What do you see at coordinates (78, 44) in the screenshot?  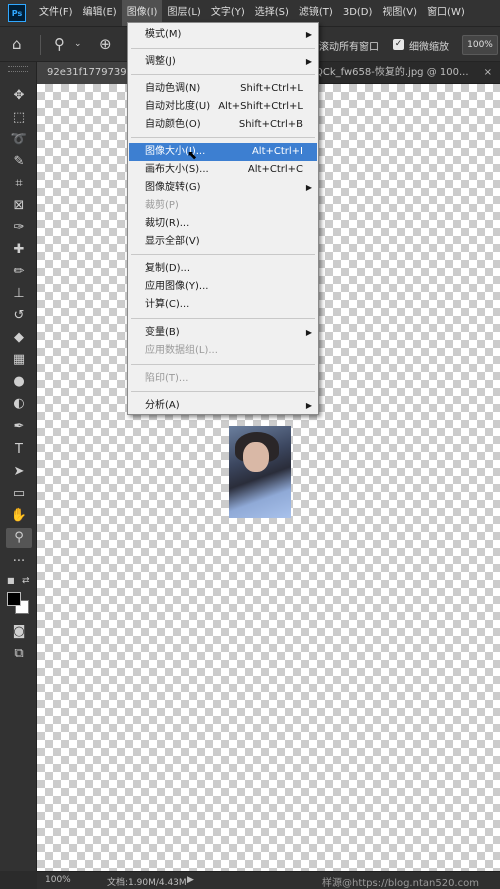 I see `chevron-down-icon: ⌄` at bounding box center [78, 44].